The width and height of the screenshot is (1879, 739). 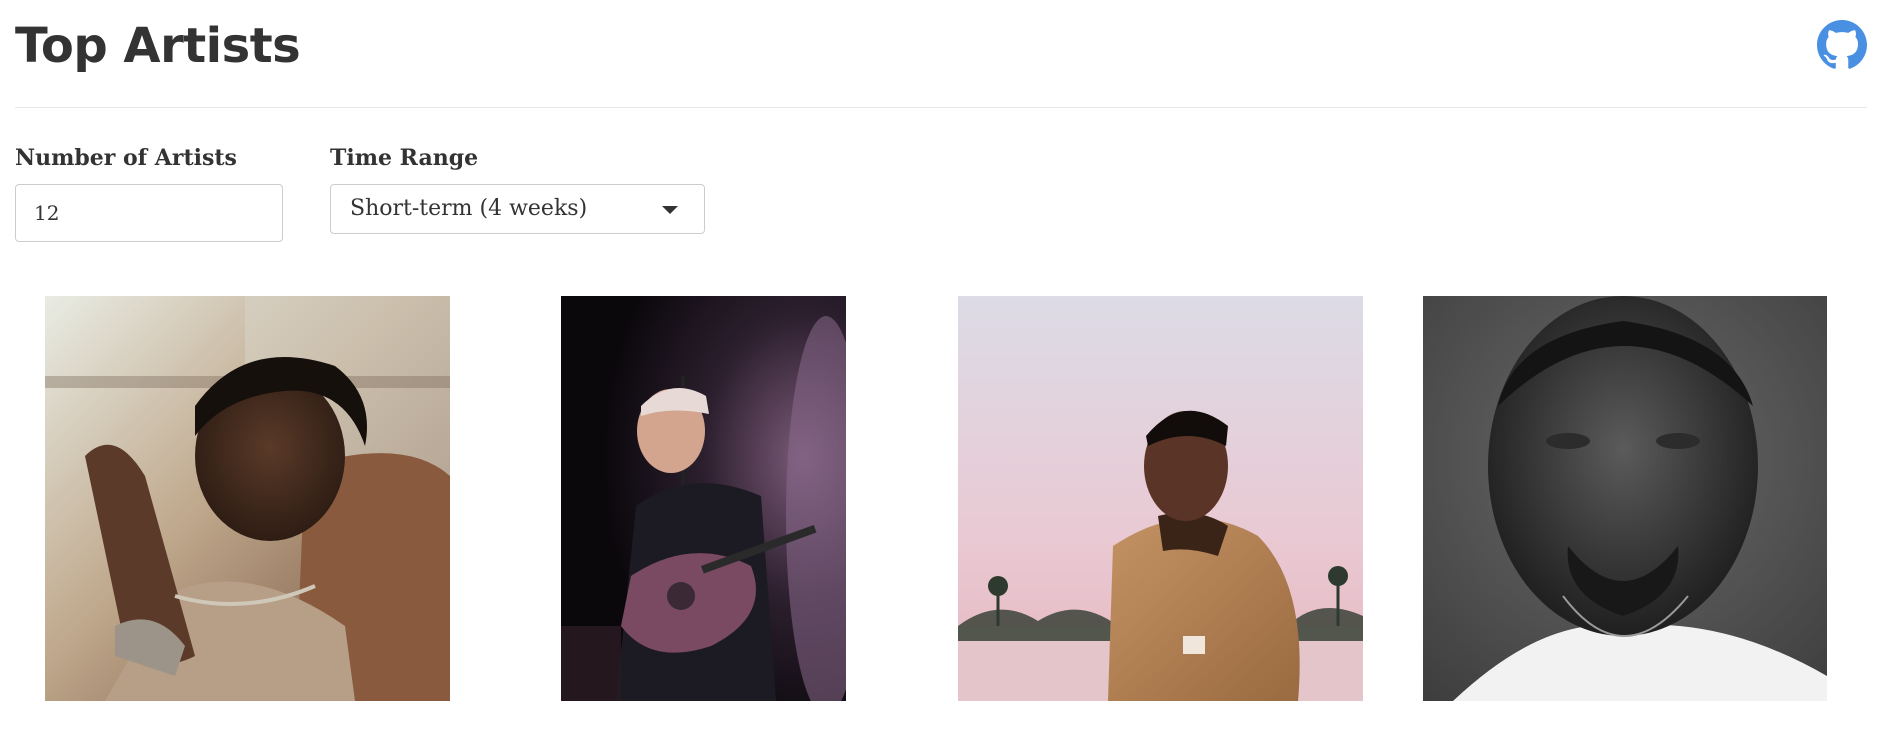 What do you see at coordinates (404, 158) in the screenshot?
I see `time-range-label: Time Range` at bounding box center [404, 158].